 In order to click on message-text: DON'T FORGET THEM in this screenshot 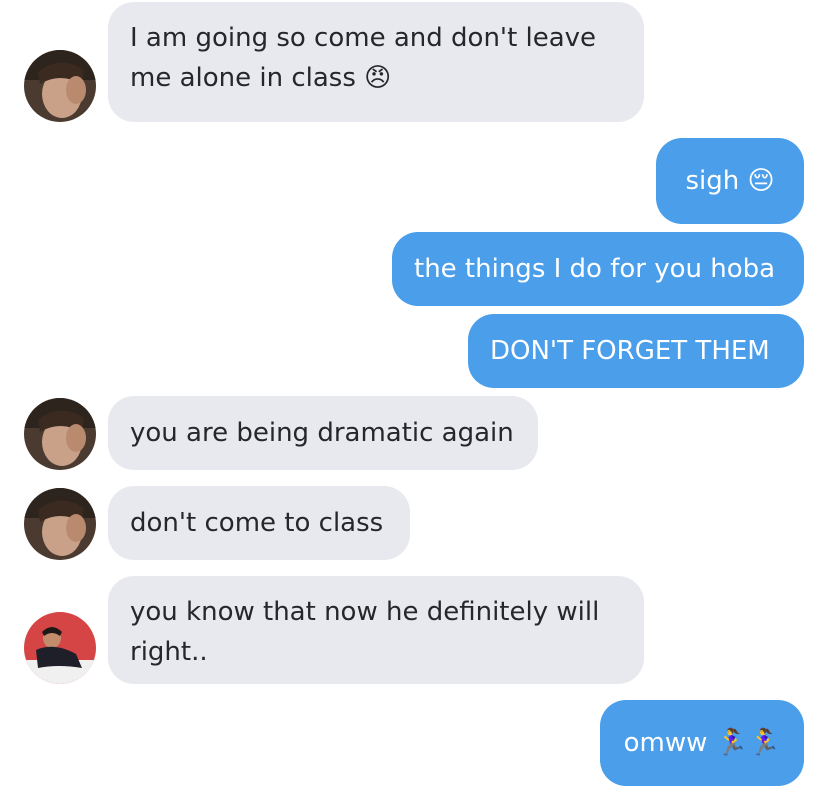, I will do `click(630, 351)`.